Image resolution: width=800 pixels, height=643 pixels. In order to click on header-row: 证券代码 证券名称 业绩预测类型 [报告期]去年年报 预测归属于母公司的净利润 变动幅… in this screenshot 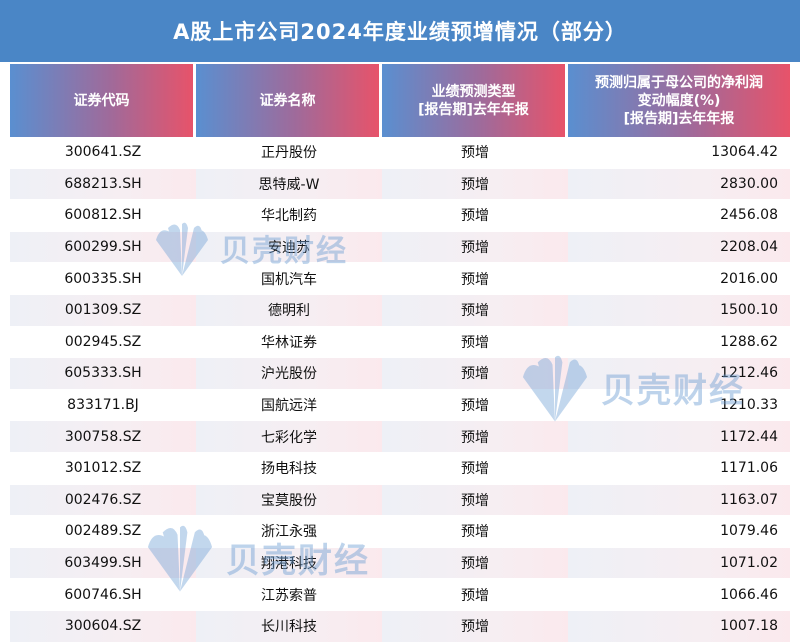, I will do `click(400, 100)`.